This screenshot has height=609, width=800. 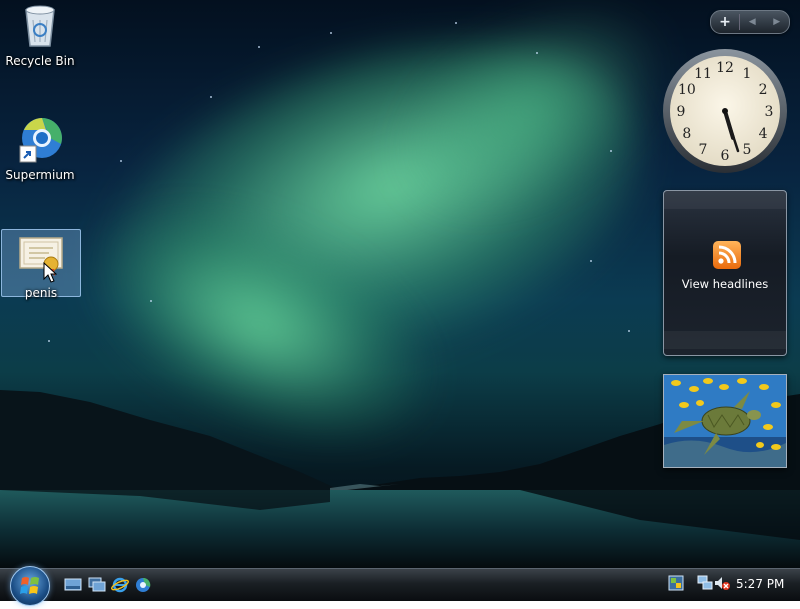 What do you see at coordinates (747, 74) in the screenshot?
I see `clock-numeral: 1` at bounding box center [747, 74].